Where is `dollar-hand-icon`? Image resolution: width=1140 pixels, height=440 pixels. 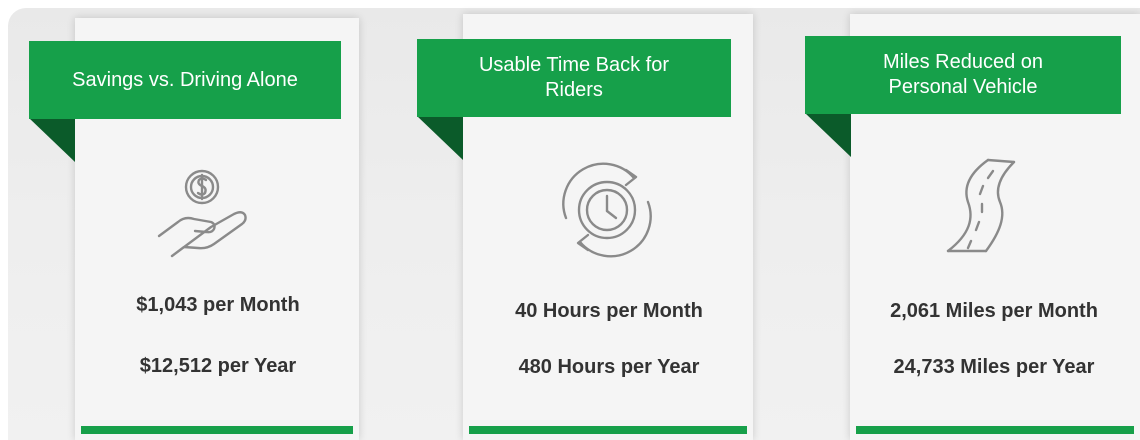 dollar-hand-icon is located at coordinates (202, 213).